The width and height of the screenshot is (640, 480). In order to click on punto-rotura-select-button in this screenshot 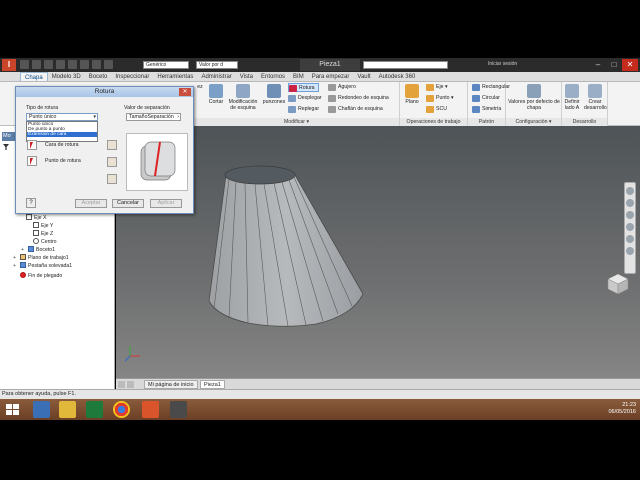, I will do `click(32, 161)`.